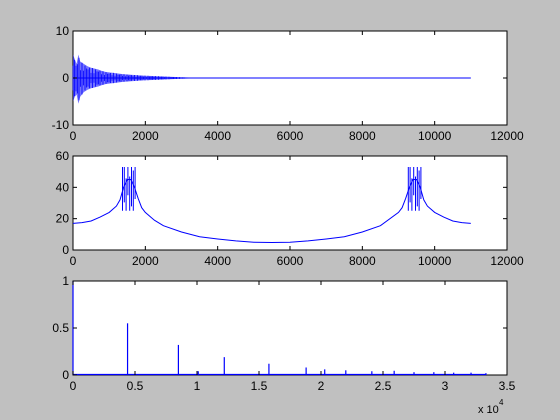 This screenshot has width=560, height=420. What do you see at coordinates (383, 386) in the screenshot?
I see `x-tick-label: 2.5` at bounding box center [383, 386].